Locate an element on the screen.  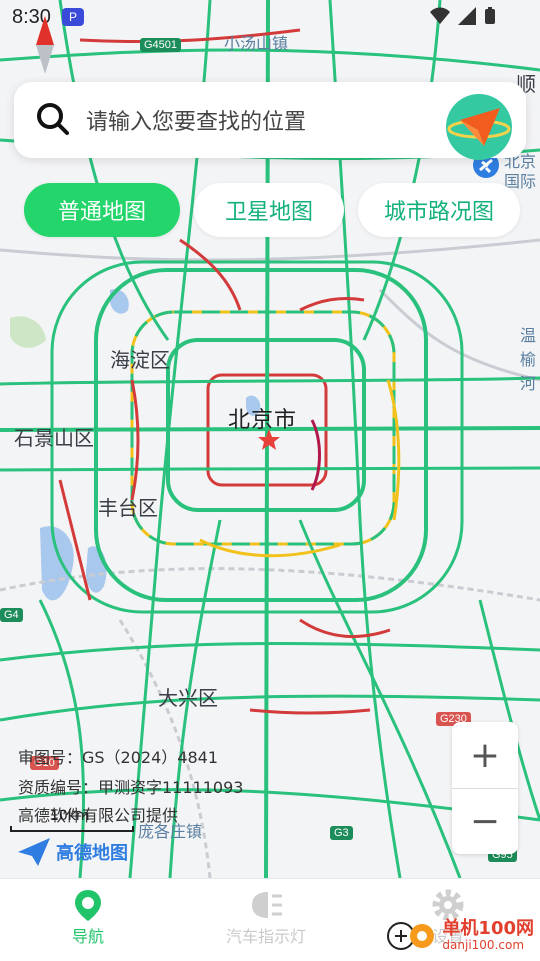
search-icon is located at coordinates (53, 119).